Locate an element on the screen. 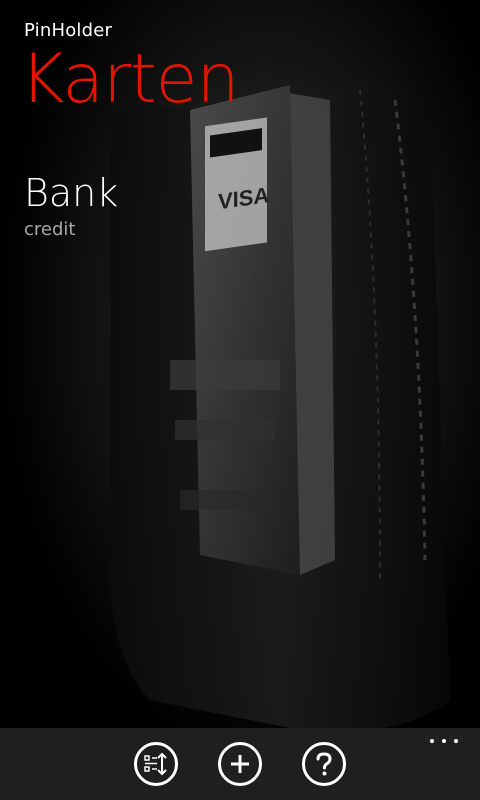  add-button is located at coordinates (240, 764).